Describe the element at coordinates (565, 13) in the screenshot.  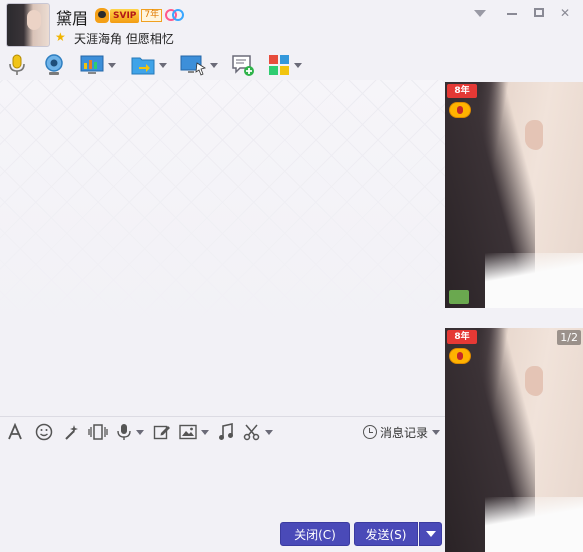
I see `close-window-button: ✕` at that location.